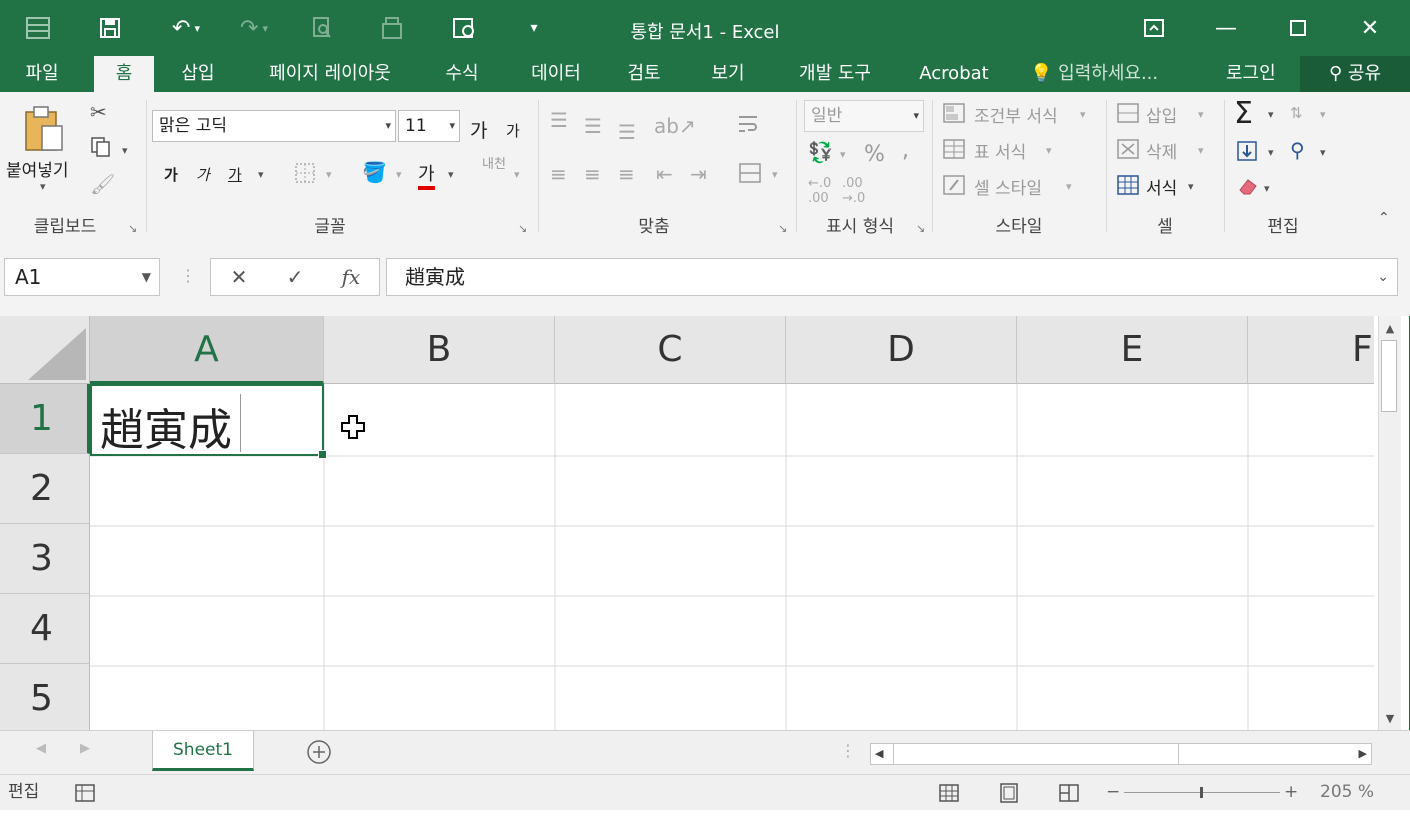  I want to click on insert-function-button: fx, so click(351, 277).